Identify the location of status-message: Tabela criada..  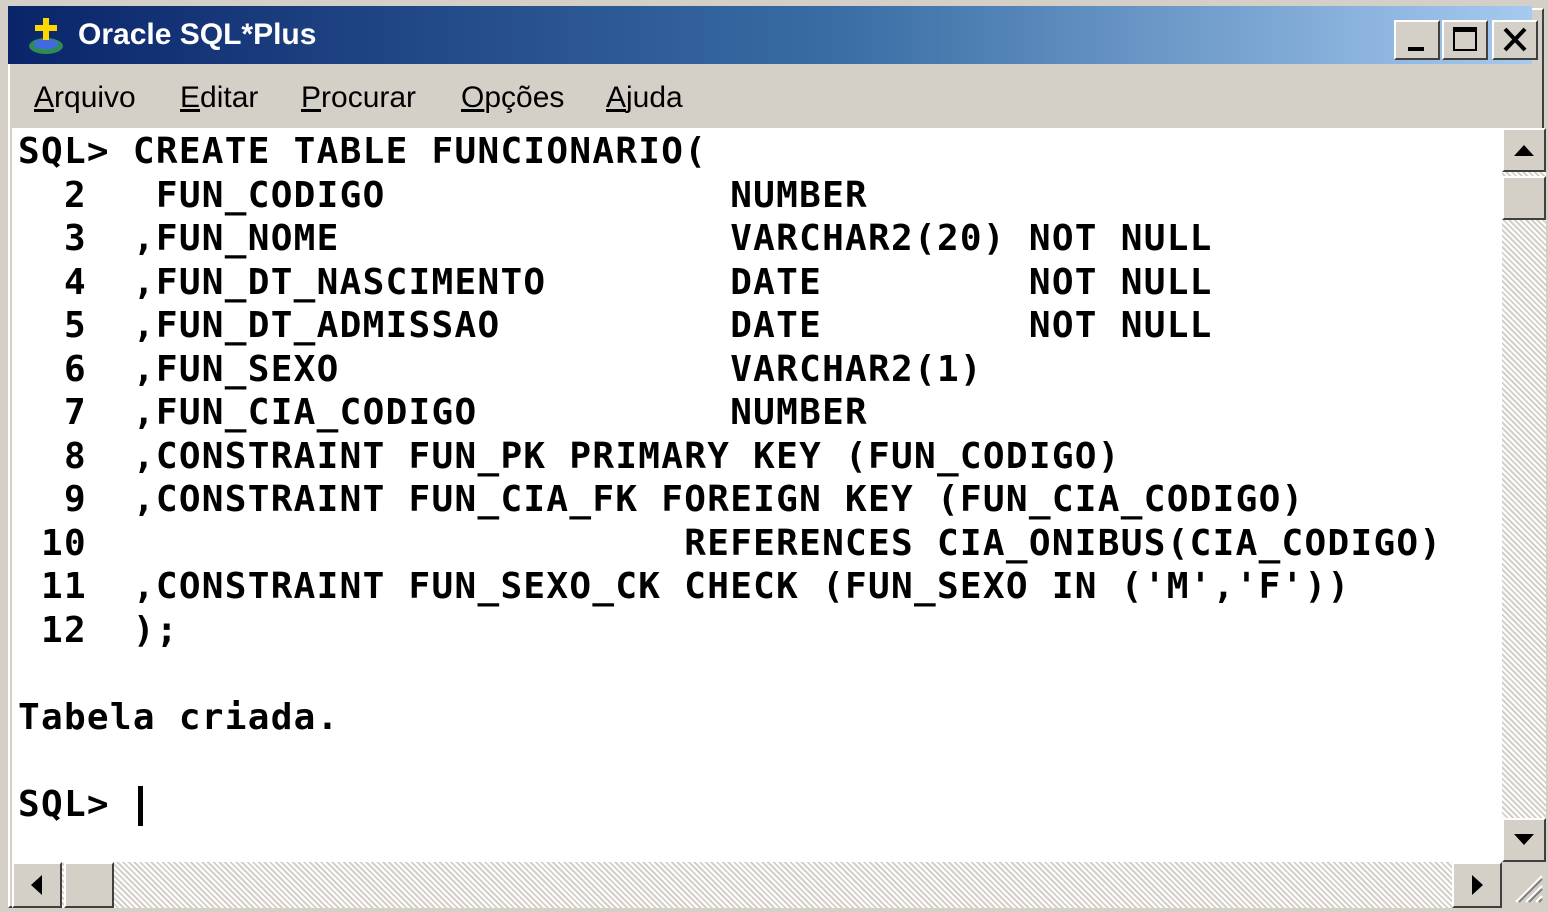
(179, 717).